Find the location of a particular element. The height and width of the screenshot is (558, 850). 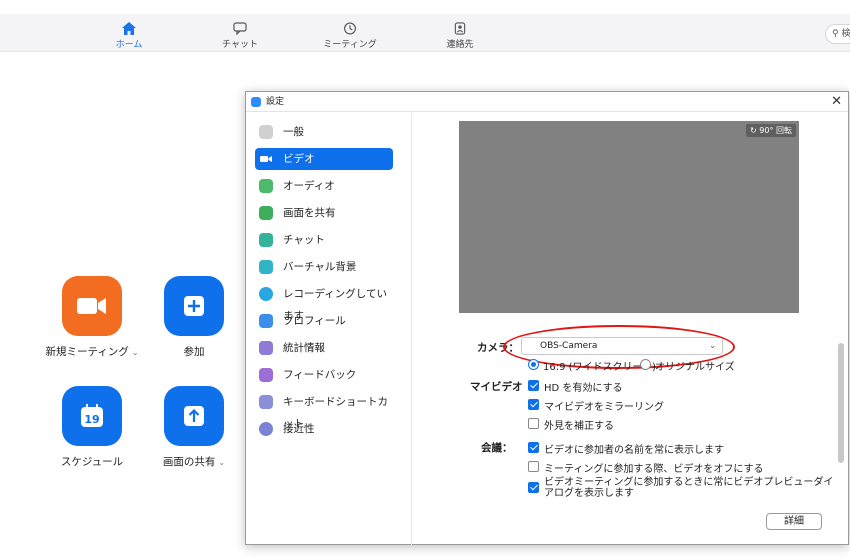

sidebar-item-video: ビデオ is located at coordinates (324, 159).